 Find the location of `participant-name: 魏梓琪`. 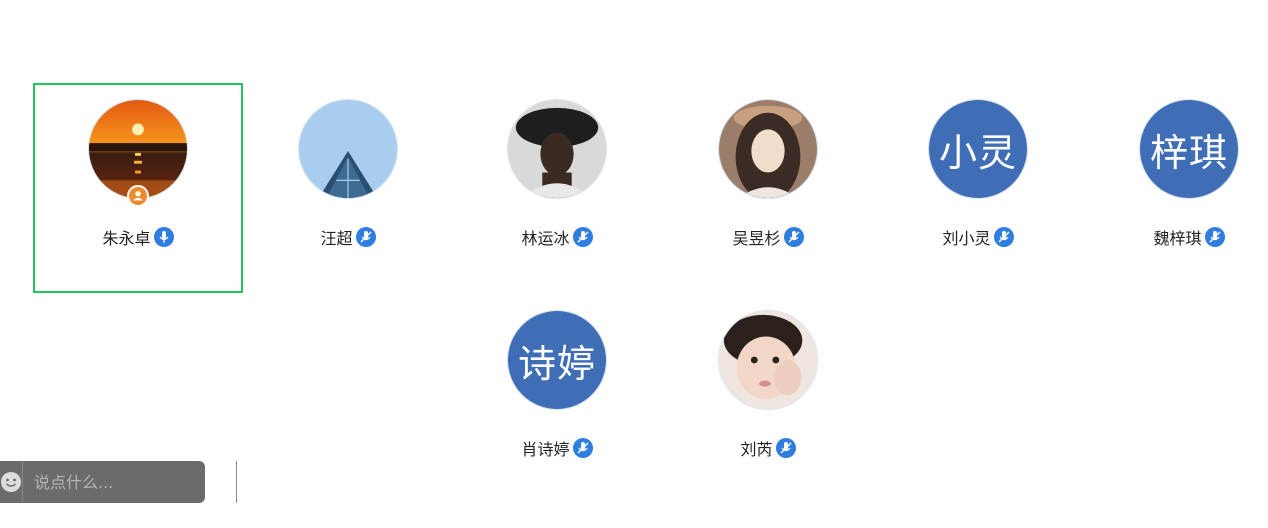

participant-name: 魏梓琪 is located at coordinates (1177, 238).